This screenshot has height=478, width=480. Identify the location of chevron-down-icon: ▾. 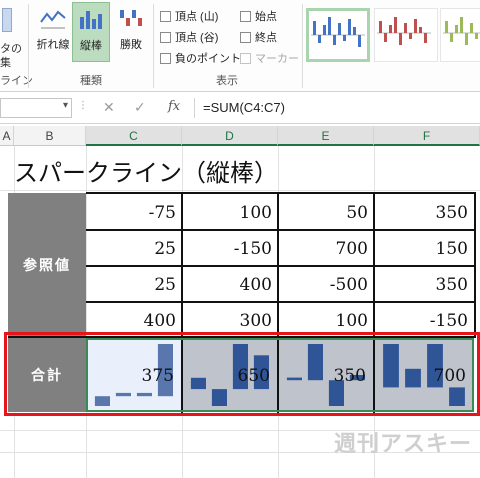
(65, 105).